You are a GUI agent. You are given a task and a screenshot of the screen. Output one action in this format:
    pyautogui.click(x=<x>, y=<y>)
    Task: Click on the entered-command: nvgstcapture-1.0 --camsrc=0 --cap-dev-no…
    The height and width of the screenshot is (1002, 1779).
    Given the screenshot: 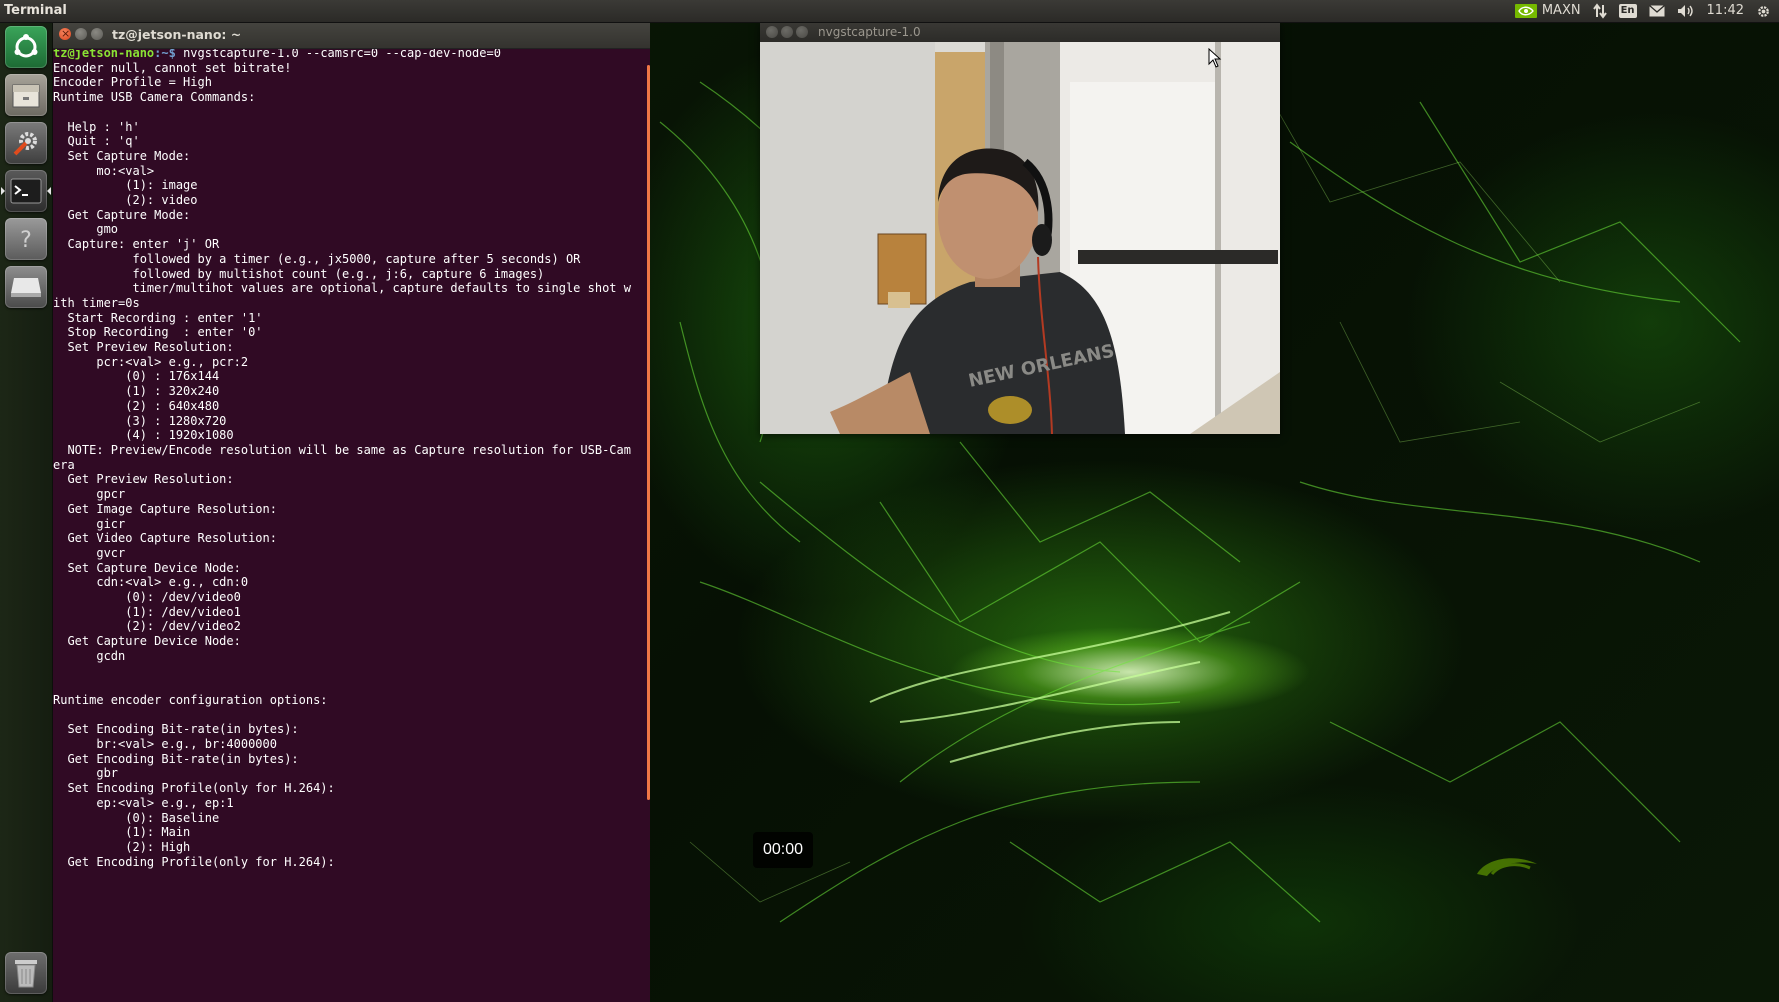 What is the action you would take?
    pyautogui.click(x=338, y=54)
    